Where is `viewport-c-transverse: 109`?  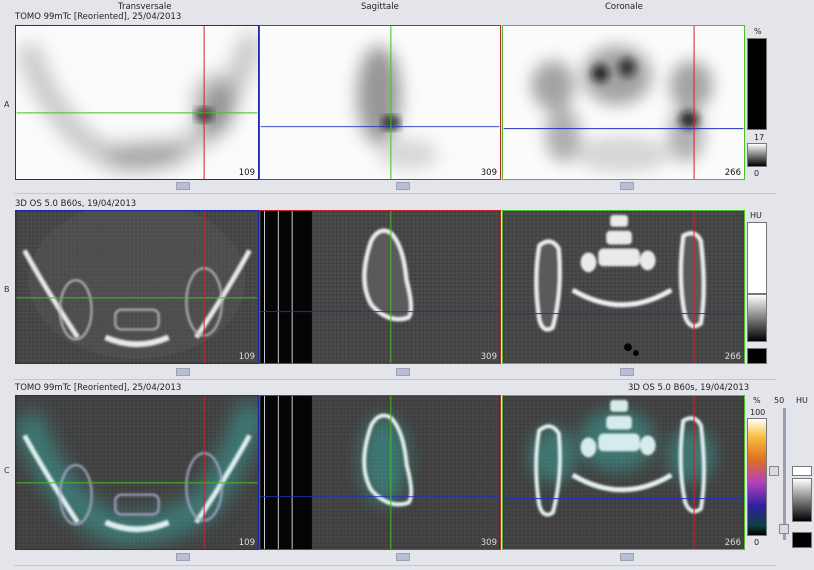
viewport-c-transverse: 109 is located at coordinates (137, 472).